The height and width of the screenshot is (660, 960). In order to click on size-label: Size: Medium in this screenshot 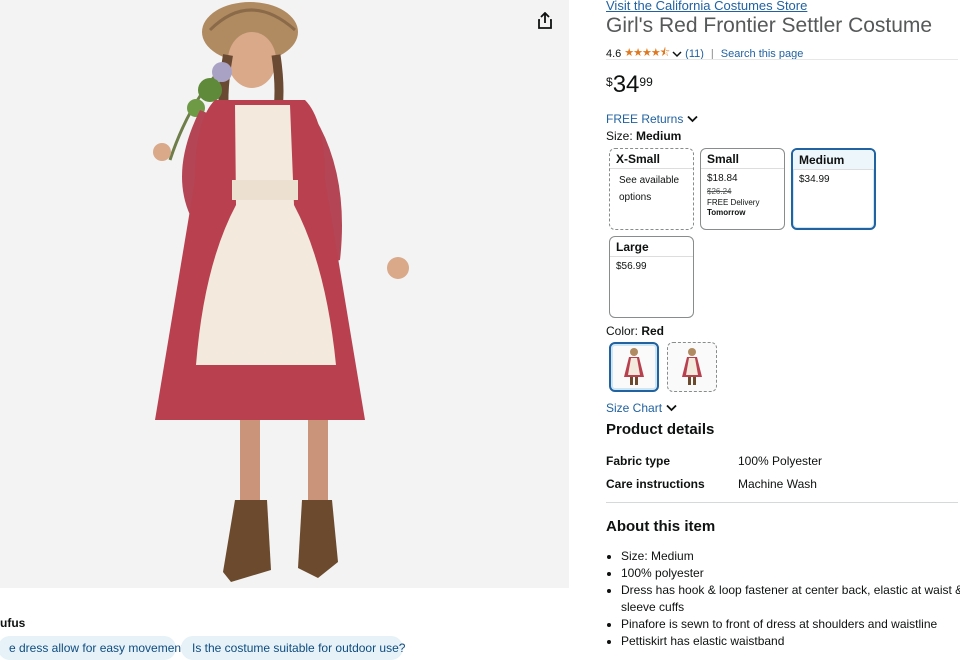, I will do `click(643, 136)`.